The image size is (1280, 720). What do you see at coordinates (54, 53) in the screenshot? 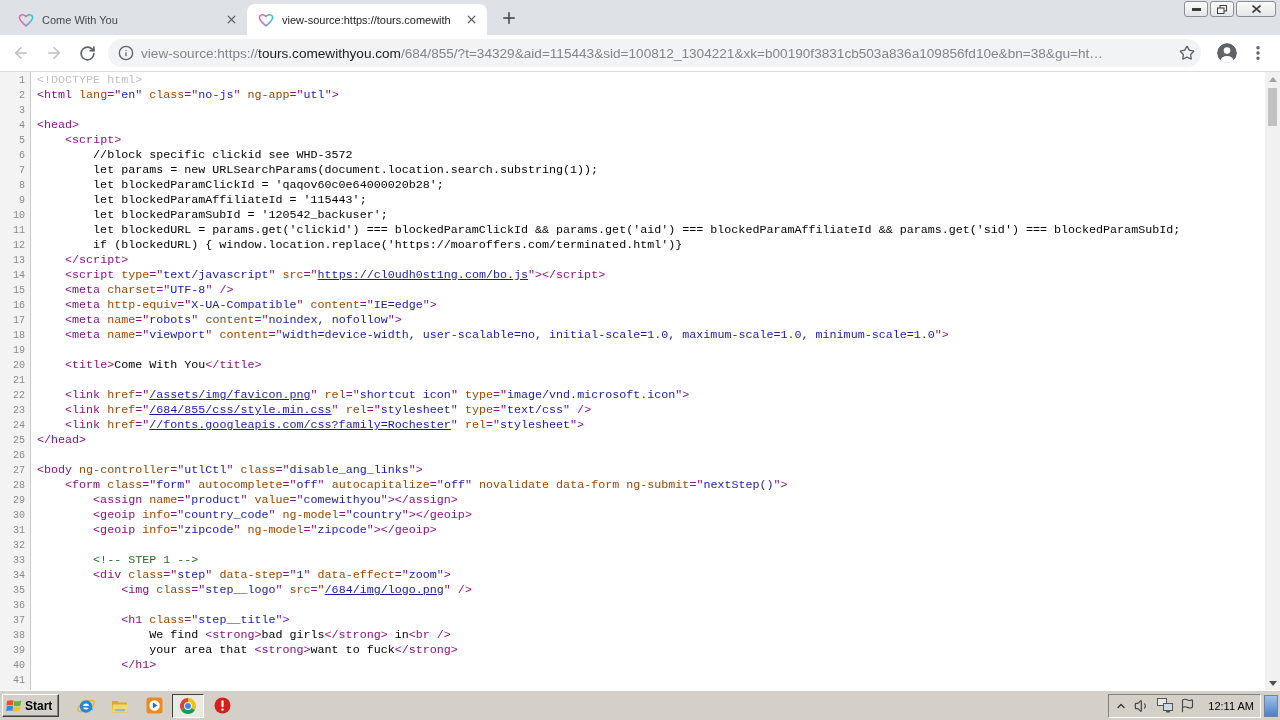
I see `arrow-right-icon` at bounding box center [54, 53].